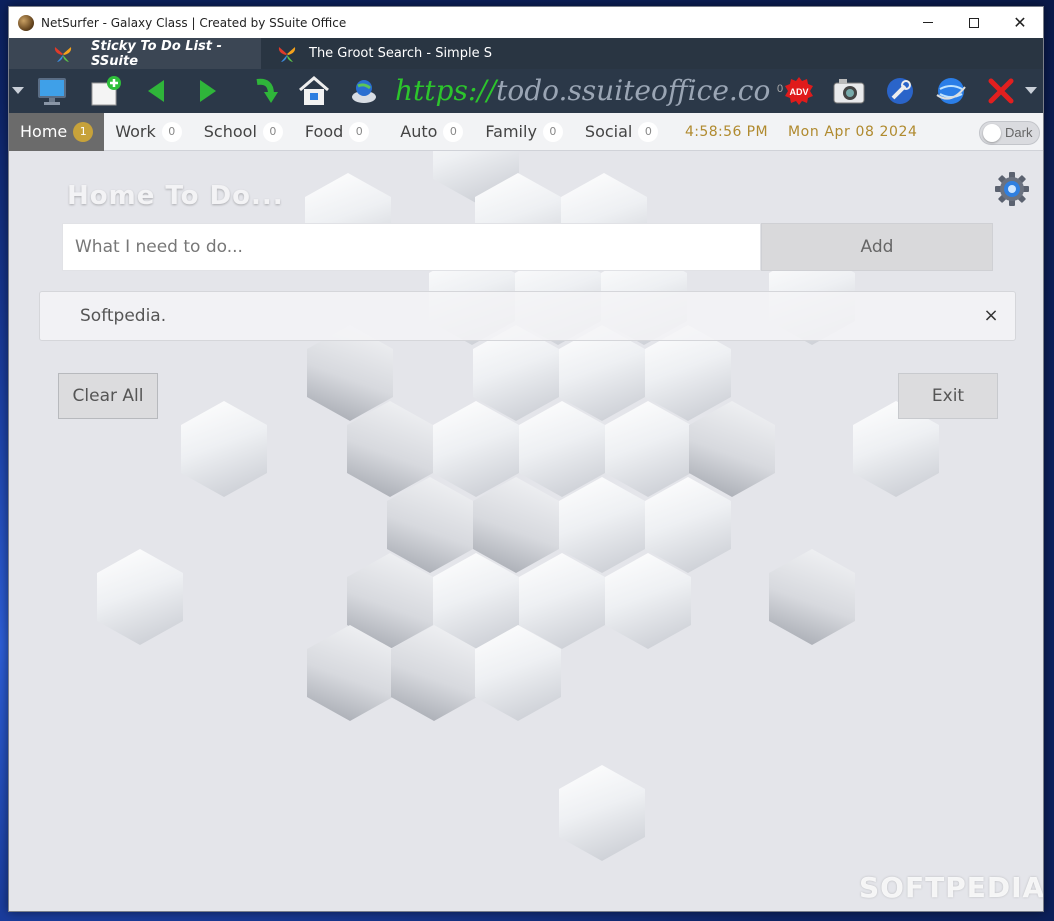  I want to click on clock: 4:58:56 PM, so click(726, 132).